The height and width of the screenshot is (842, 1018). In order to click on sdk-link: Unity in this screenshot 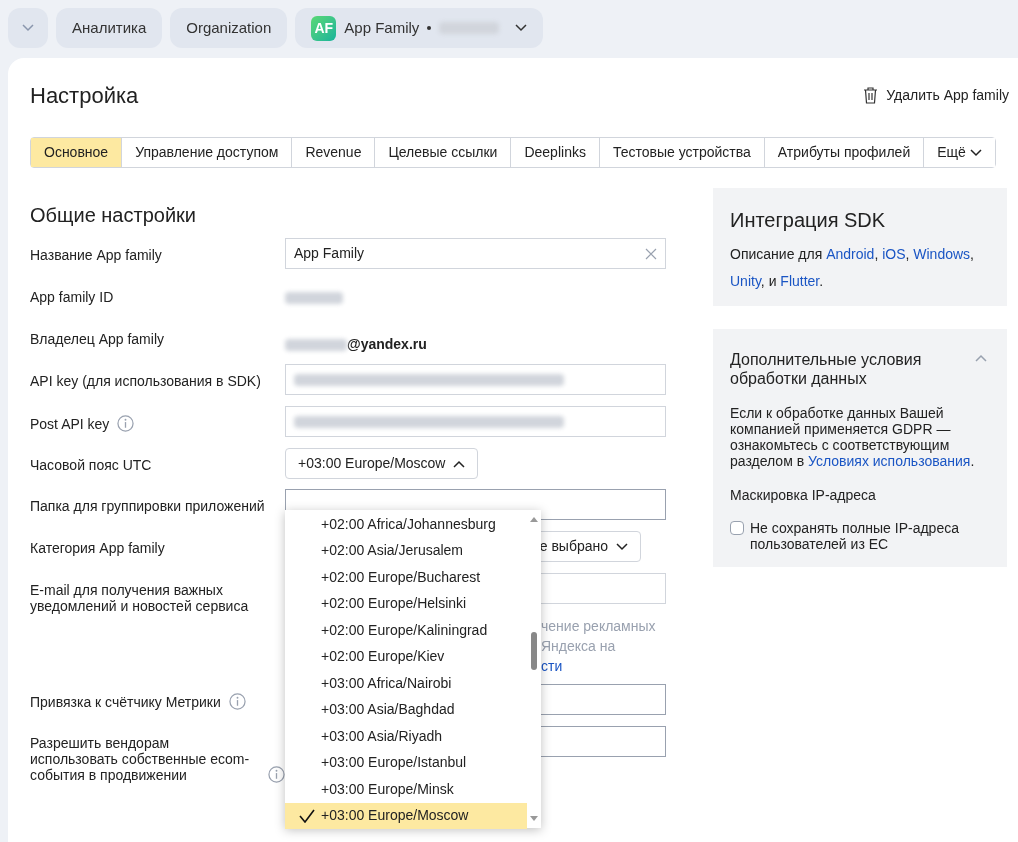, I will do `click(745, 281)`.